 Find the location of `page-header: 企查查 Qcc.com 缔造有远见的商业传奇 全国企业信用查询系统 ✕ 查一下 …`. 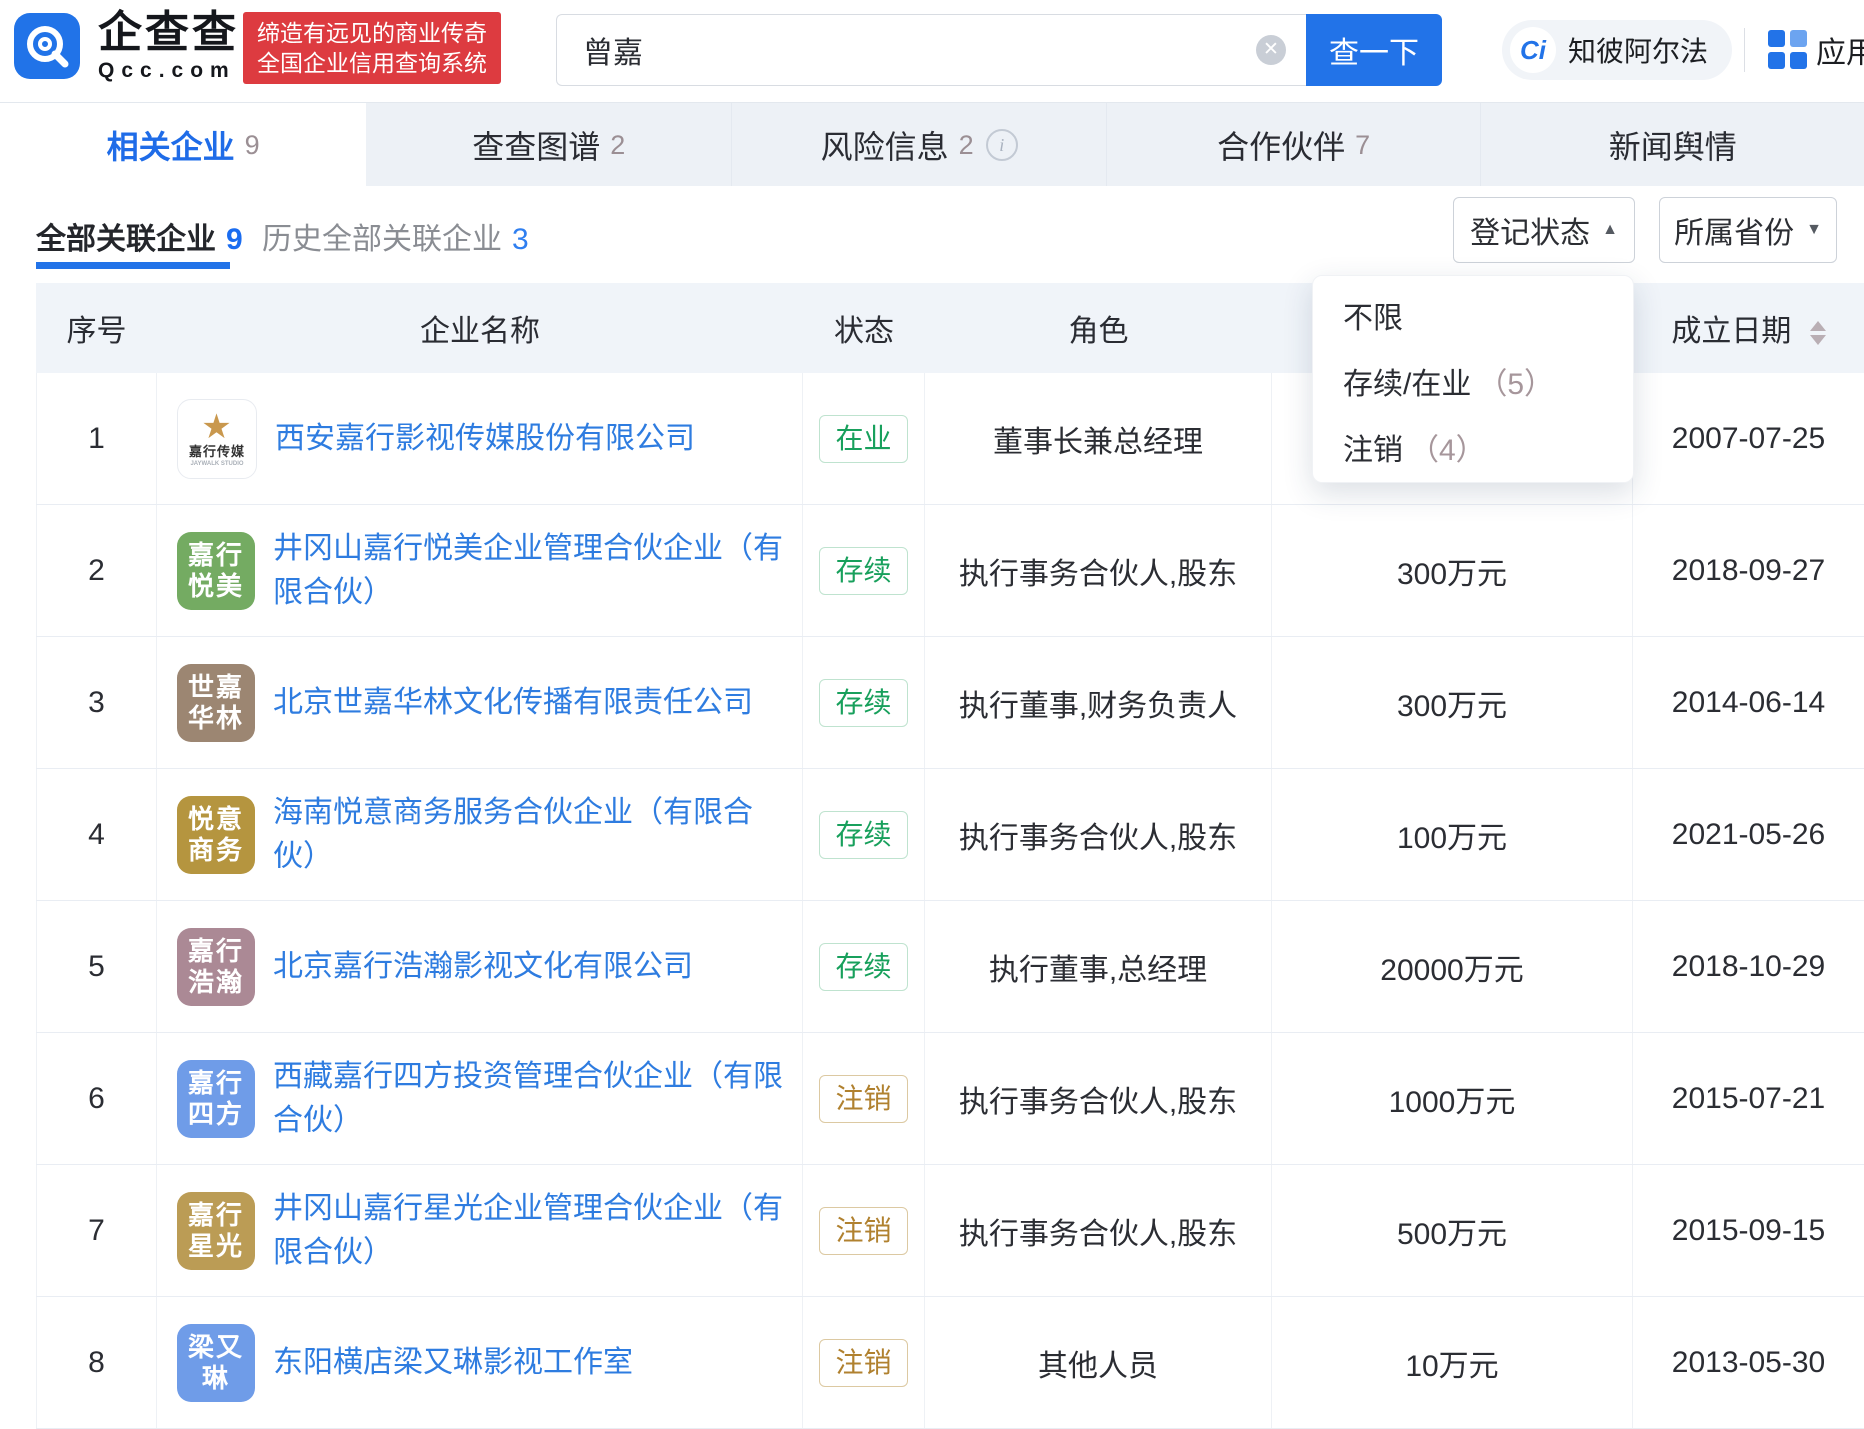

page-header: 企查查 Qcc.com 缔造有远见的商业传奇 全国企业信用查询系统 ✕ 查一下 … is located at coordinates (932, 51).